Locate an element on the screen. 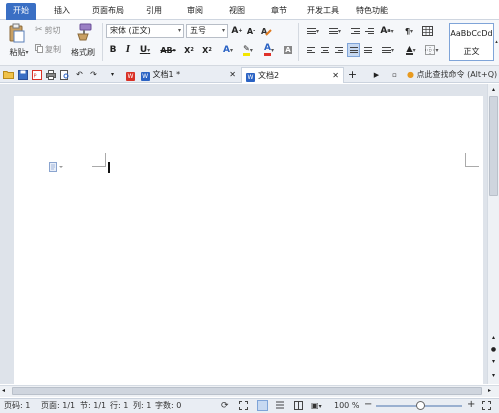  highlight-button: ✎ ▾ is located at coordinates (248, 50).